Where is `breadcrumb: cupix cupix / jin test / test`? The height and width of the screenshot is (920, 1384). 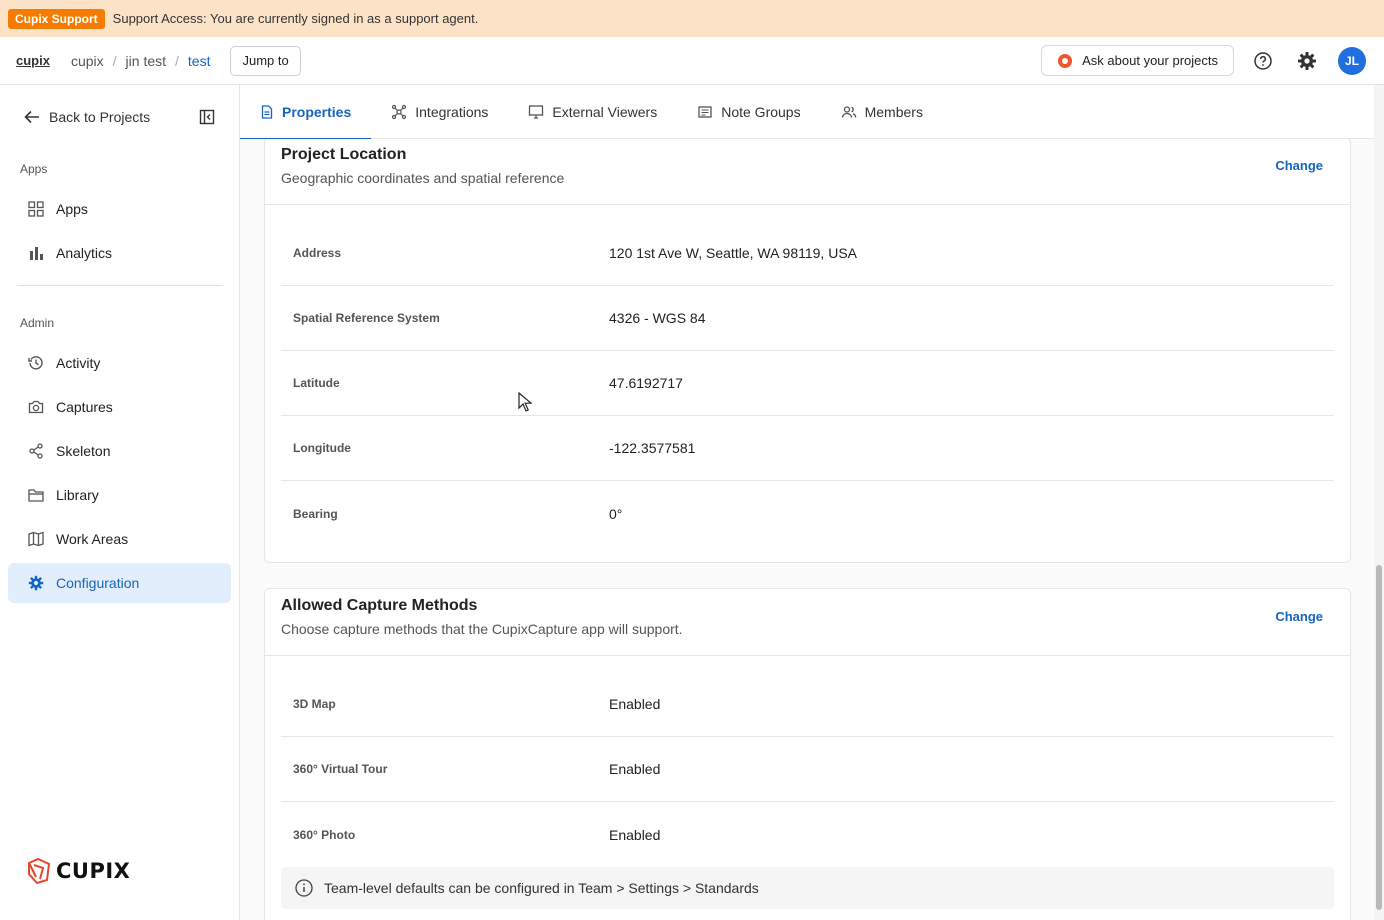 breadcrumb: cupix cupix / jin test / test is located at coordinates (105, 61).